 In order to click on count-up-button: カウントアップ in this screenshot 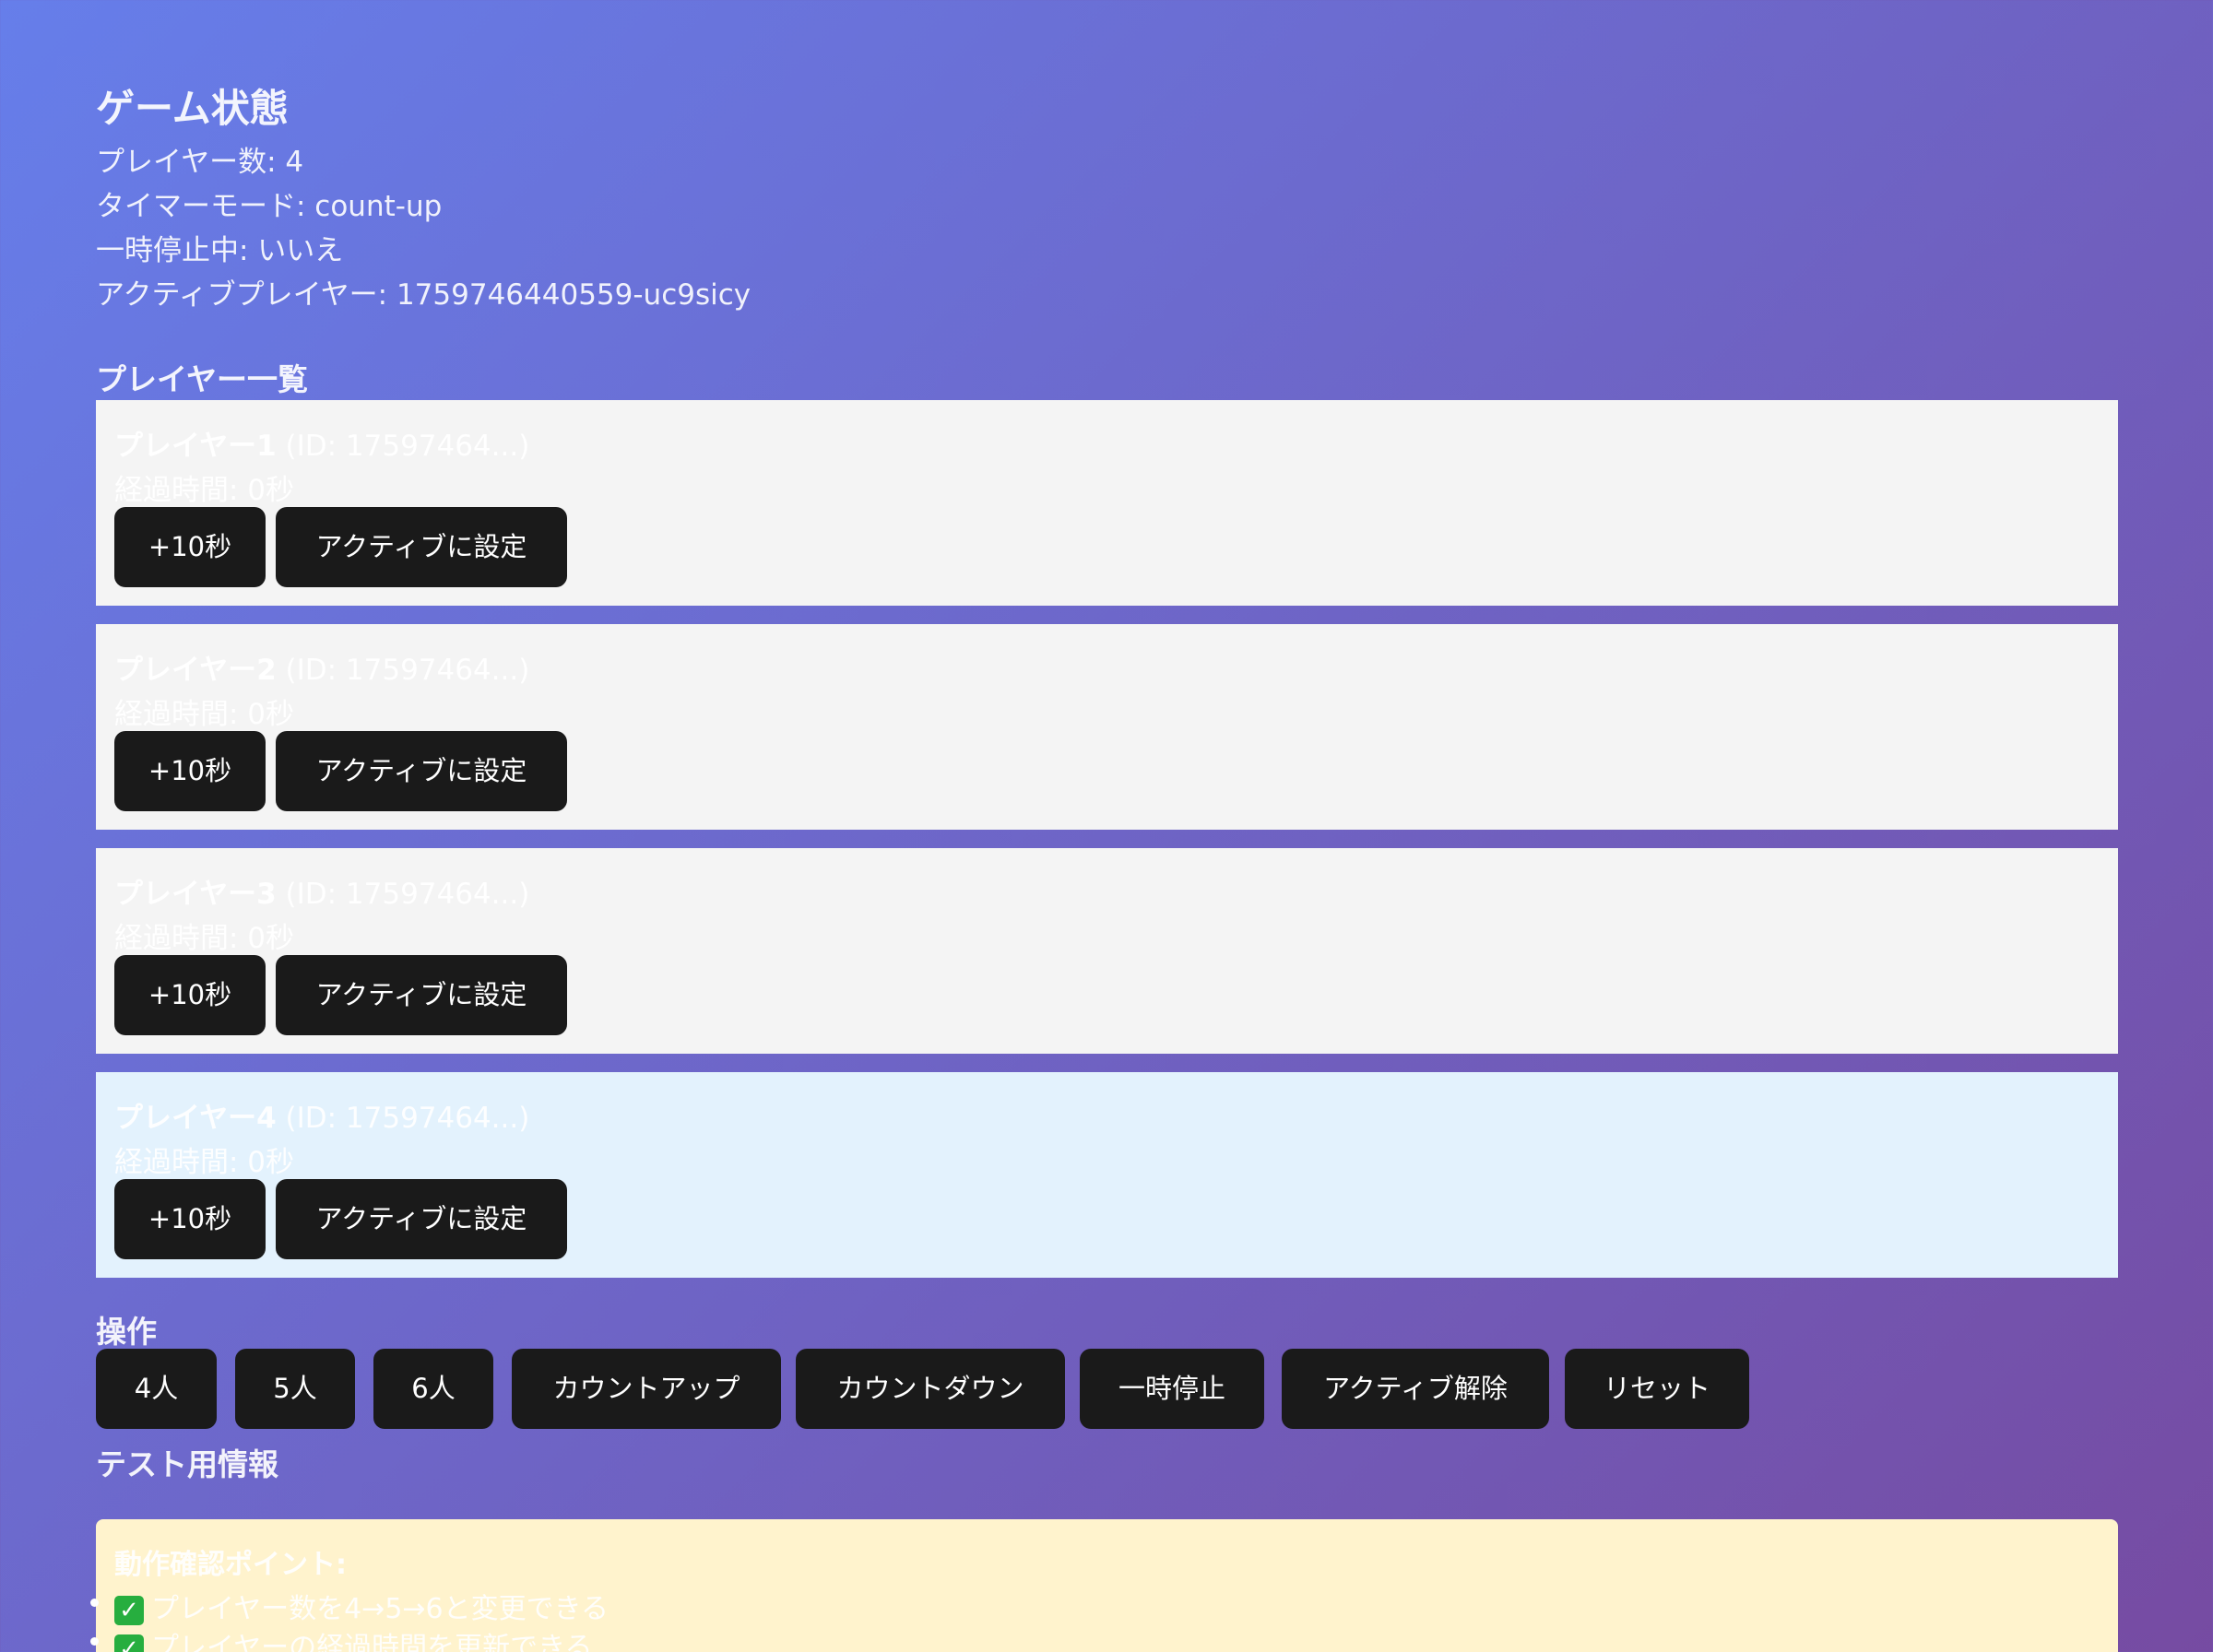, I will do `click(646, 1389)`.